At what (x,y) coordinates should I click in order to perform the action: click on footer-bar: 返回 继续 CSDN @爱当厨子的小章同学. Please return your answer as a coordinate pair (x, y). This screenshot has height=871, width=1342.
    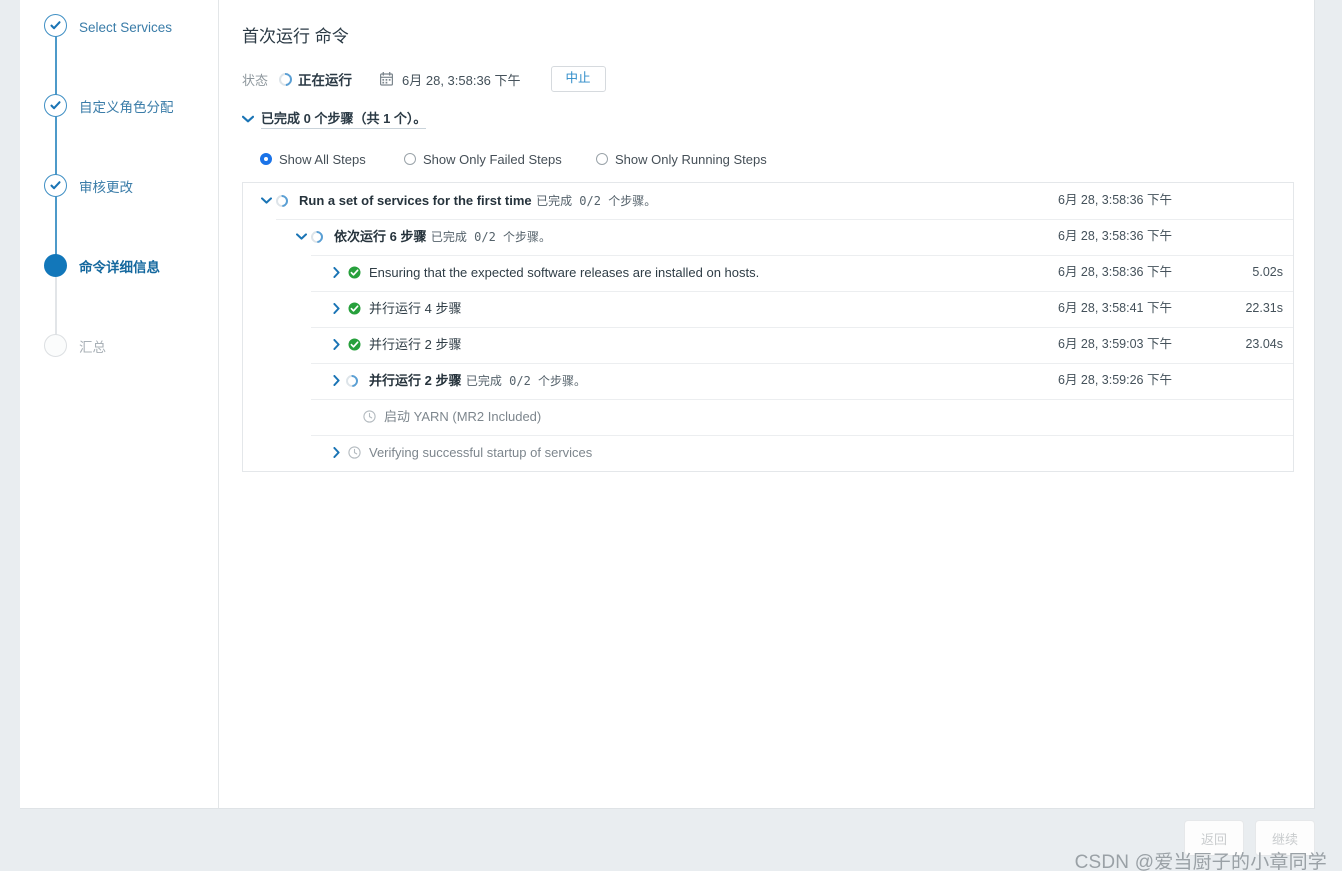
    Looking at the image, I should click on (671, 840).